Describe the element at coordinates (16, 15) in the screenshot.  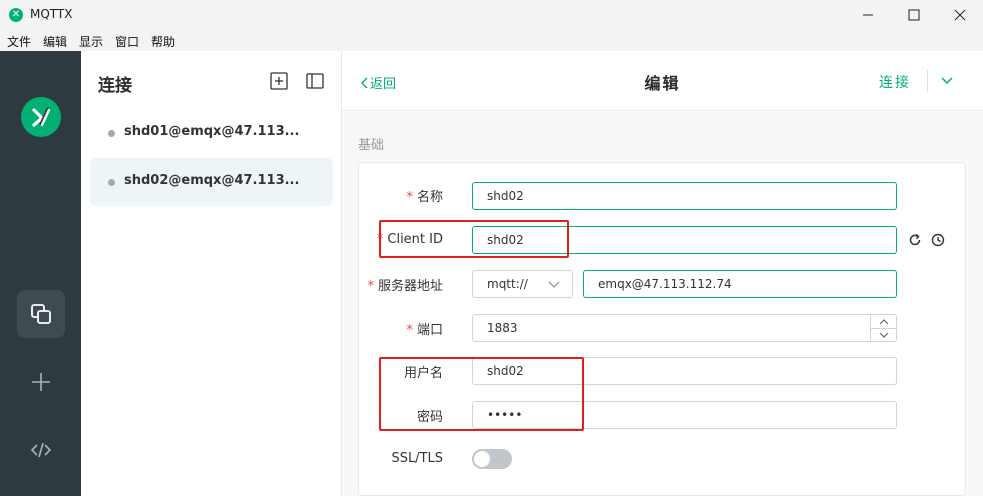
I see `app-logo-icon: ✕` at that location.